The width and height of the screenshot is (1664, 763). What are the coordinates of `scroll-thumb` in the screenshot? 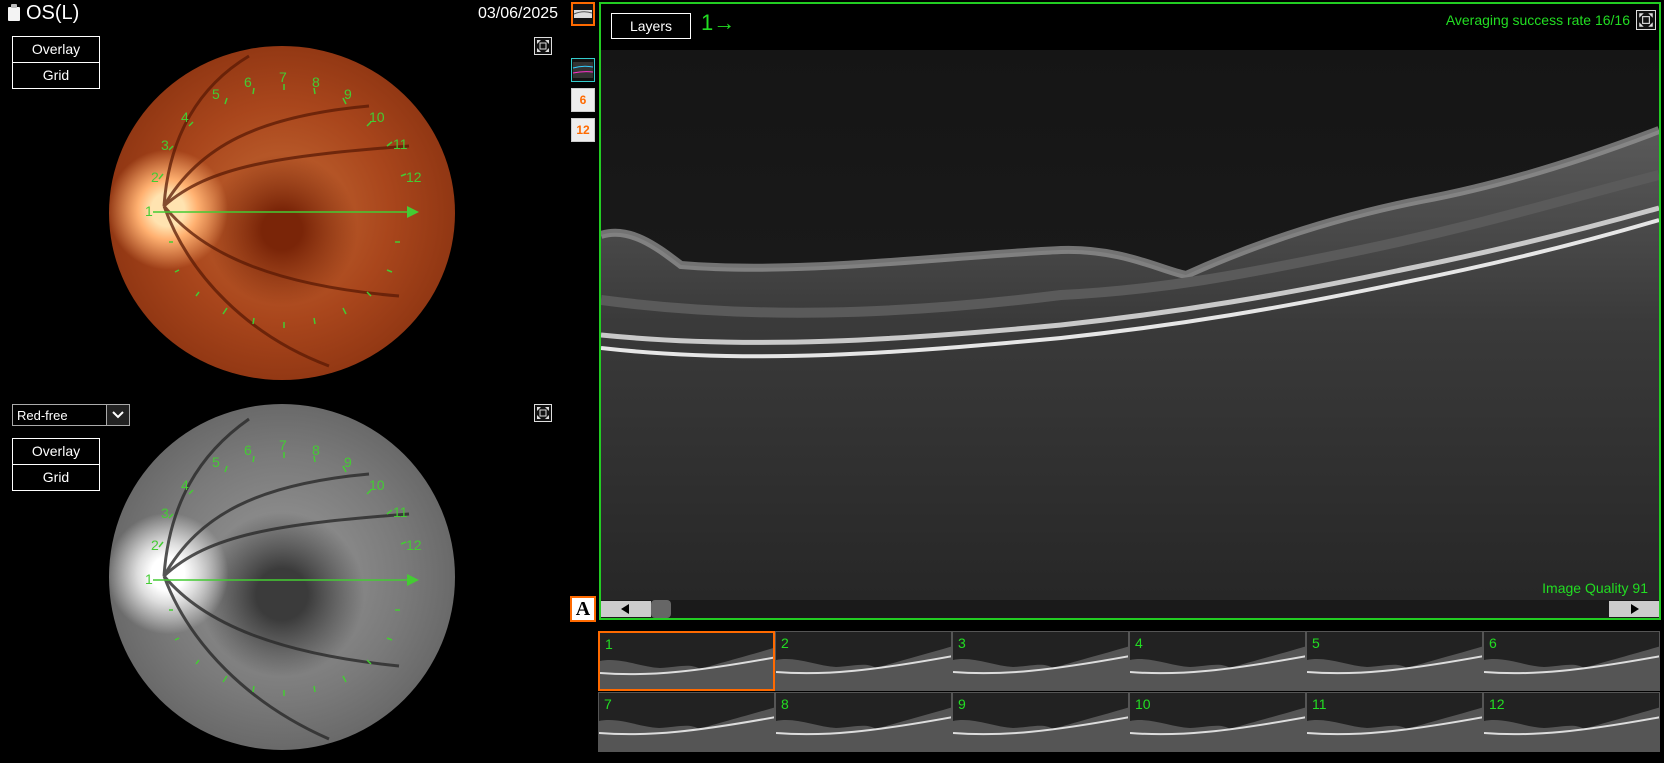 It's located at (661, 609).